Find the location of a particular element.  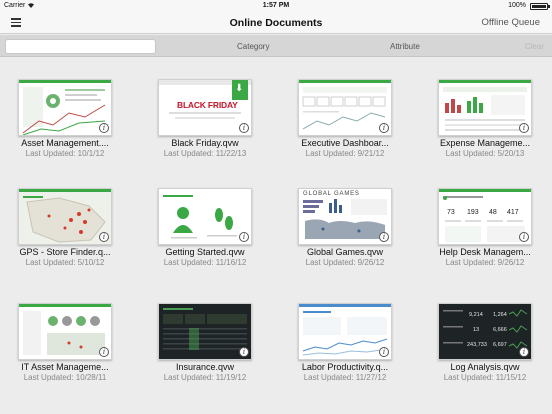

page-title: Online Documents is located at coordinates (276, 23).